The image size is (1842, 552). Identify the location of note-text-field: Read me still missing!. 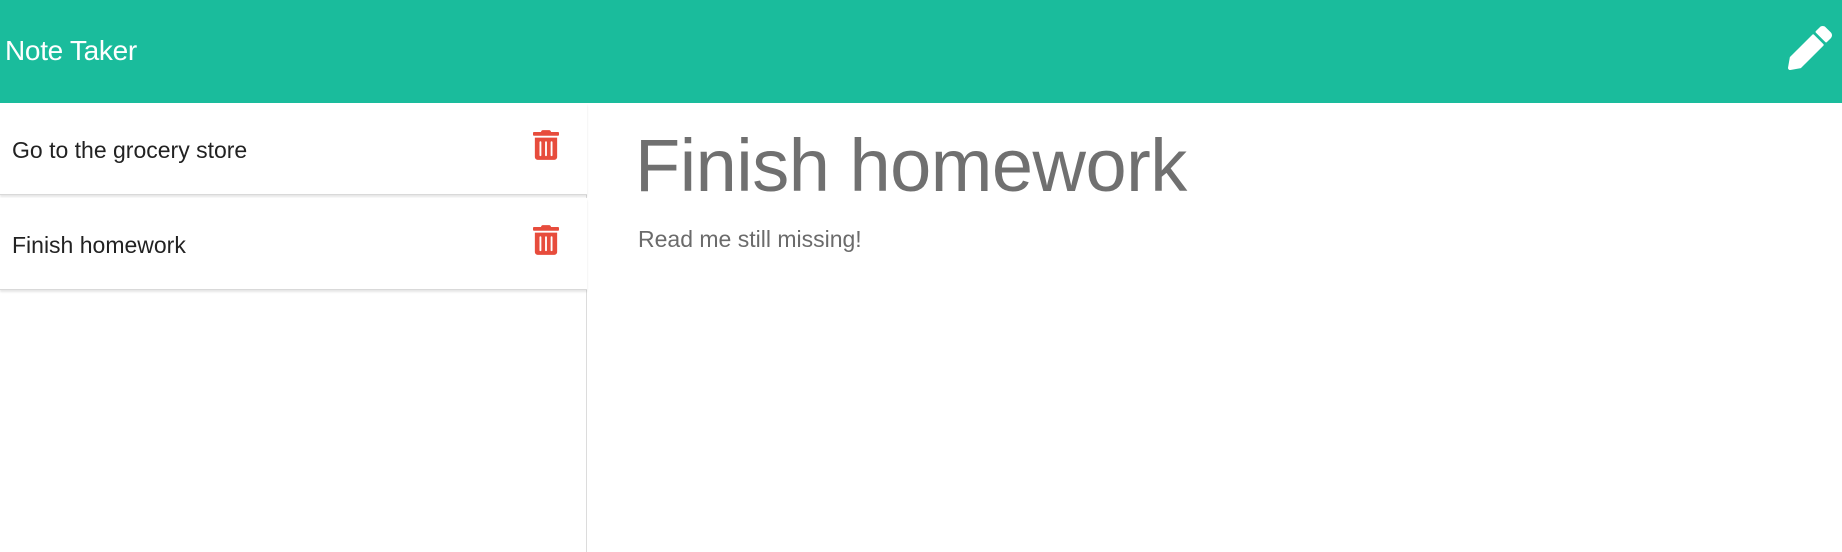
(750, 239).